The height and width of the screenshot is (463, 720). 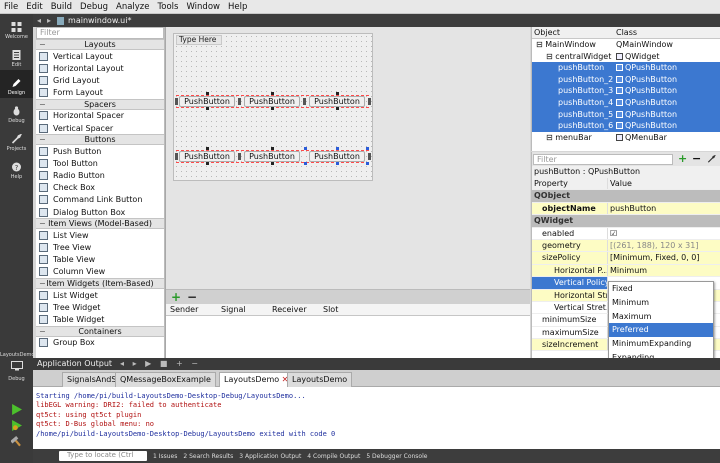 I want to click on widget-item: Table View, so click(x=100, y=260).